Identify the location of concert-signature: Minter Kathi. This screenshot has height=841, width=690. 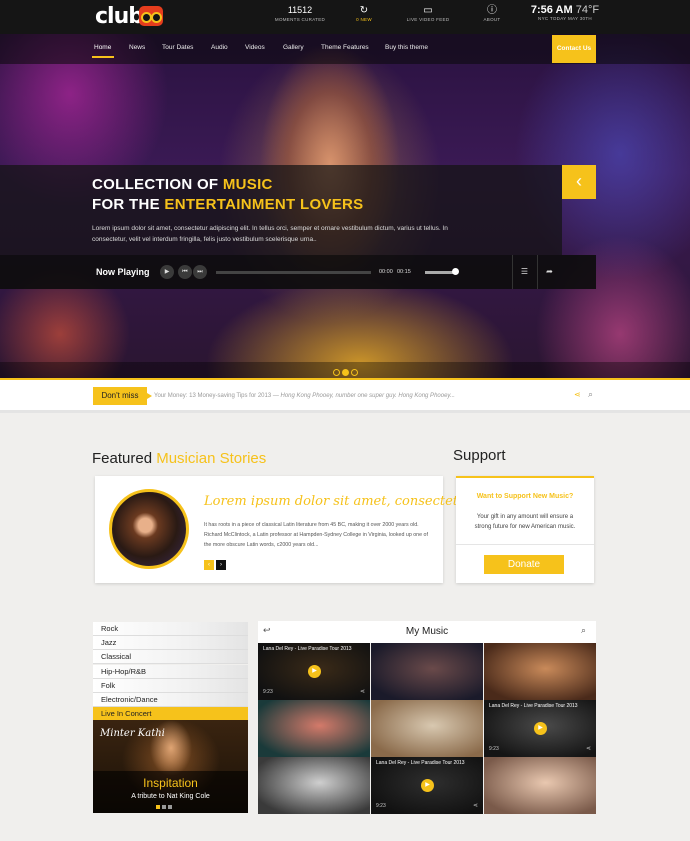
(132, 733).